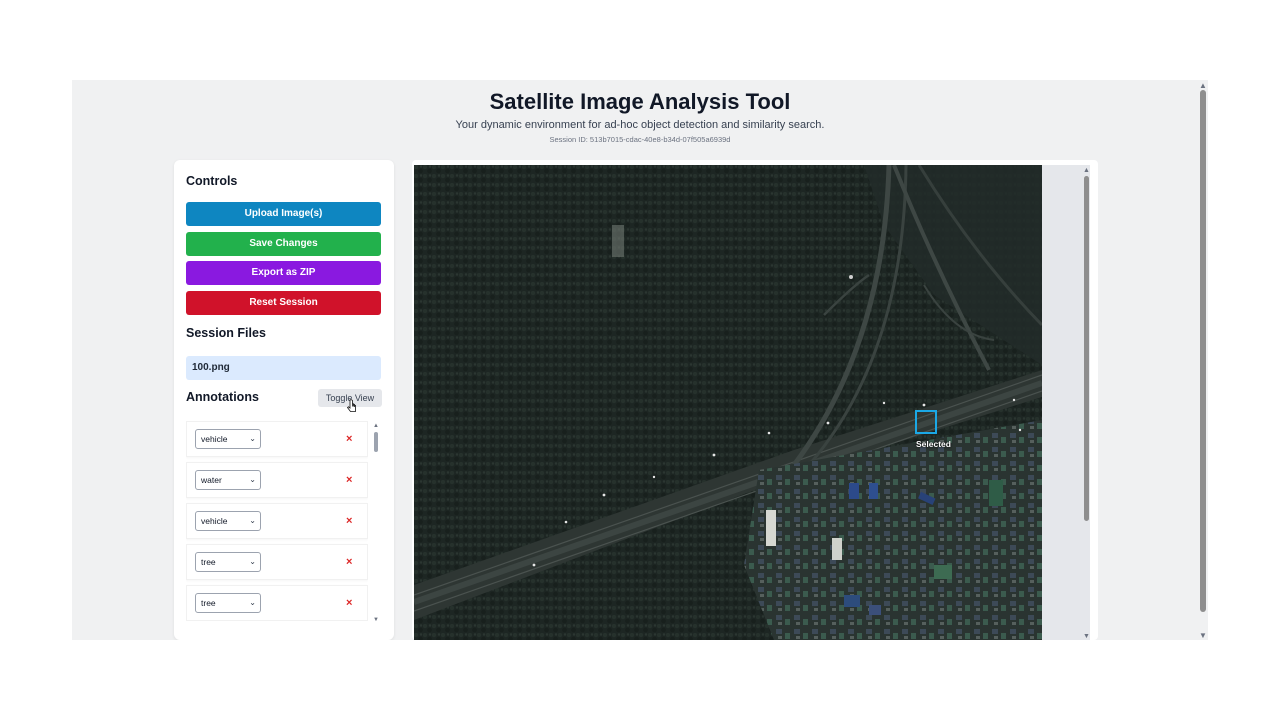 The width and height of the screenshot is (1280, 720). What do you see at coordinates (933, 444) in the screenshot?
I see `selected-annotation-label: Selected` at bounding box center [933, 444].